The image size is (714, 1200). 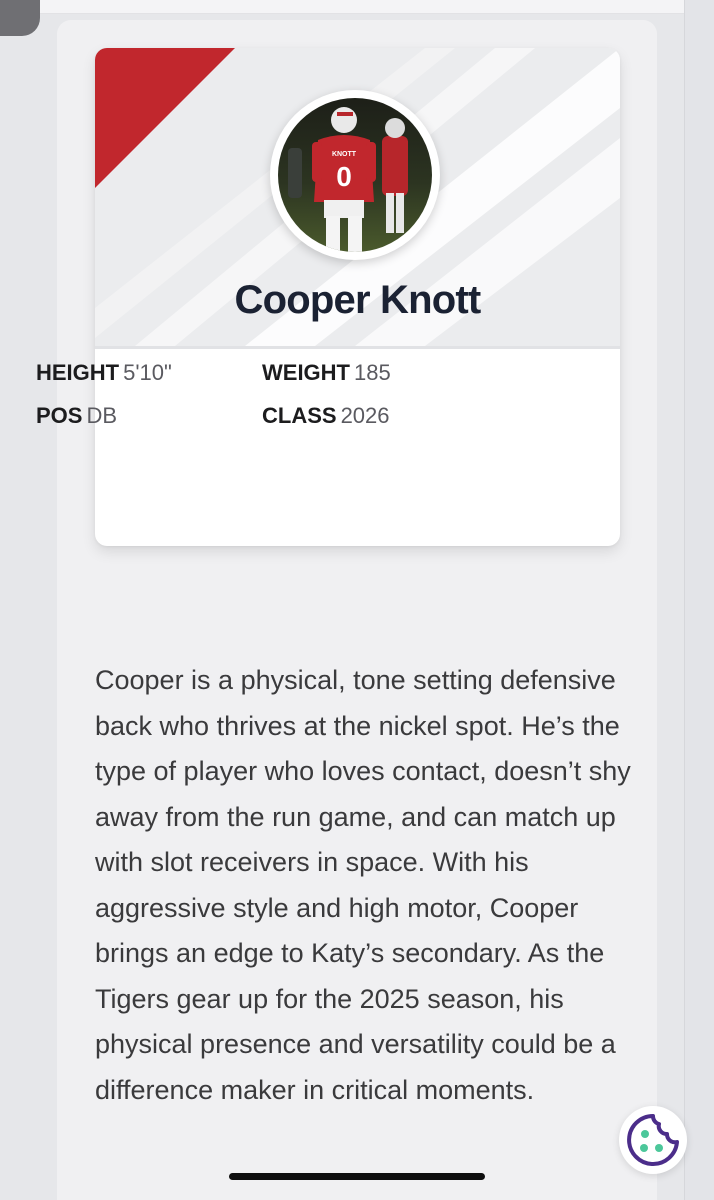 What do you see at coordinates (147, 372) in the screenshot?
I see `stat-height-value: 5'10"` at bounding box center [147, 372].